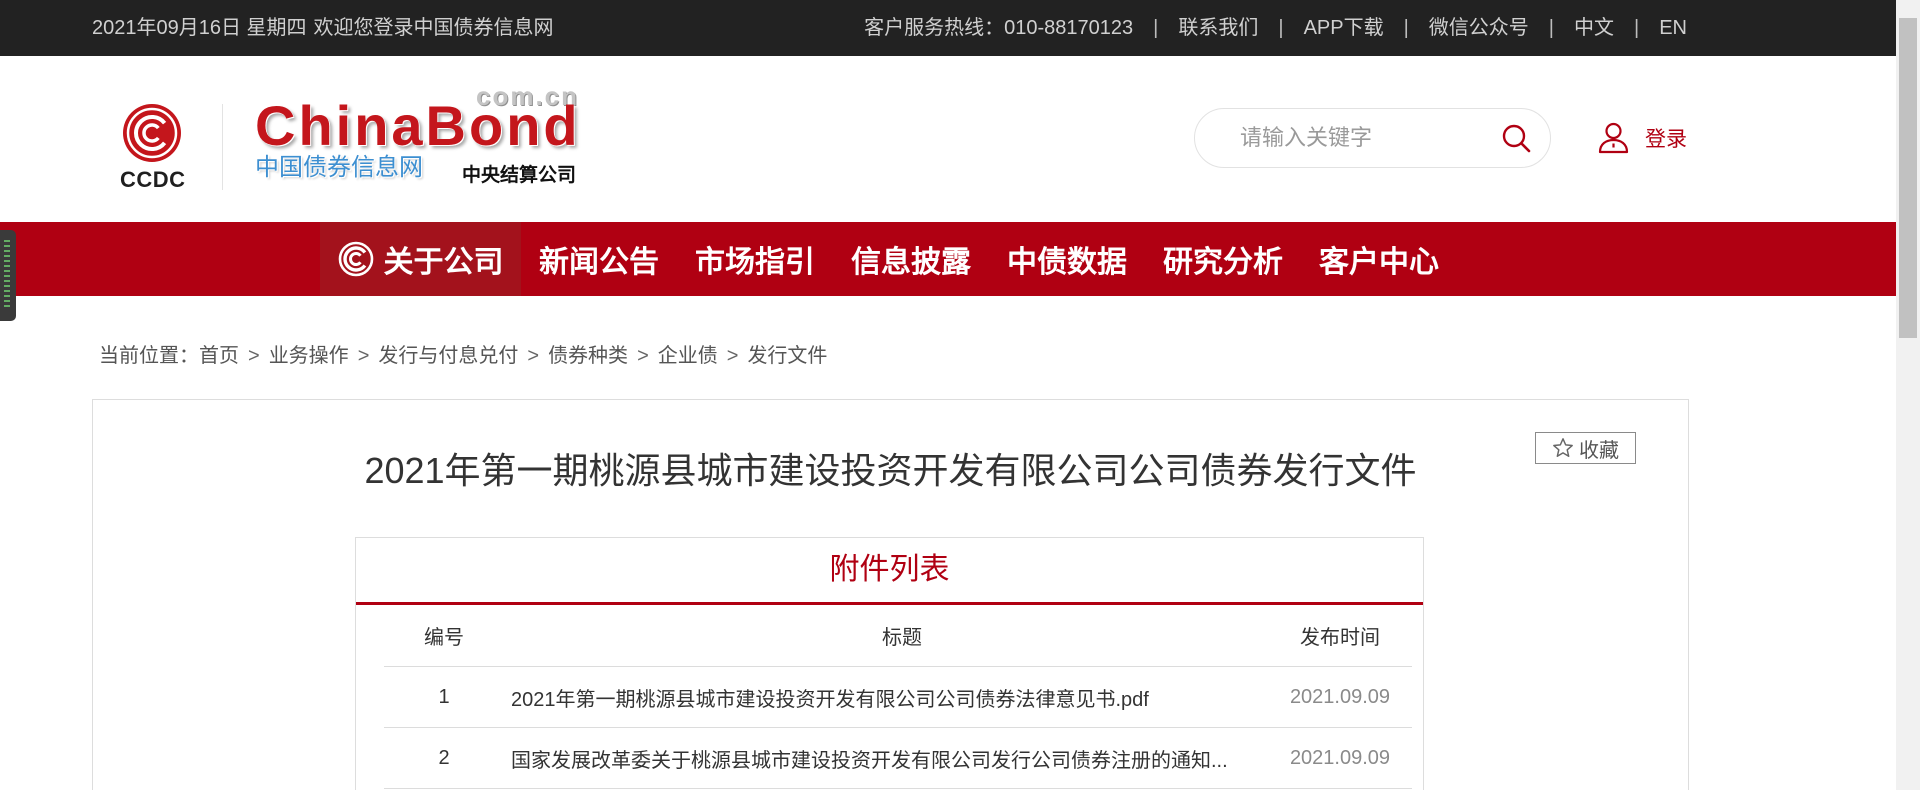 The height and width of the screenshot is (790, 1920). Describe the element at coordinates (934, 28) in the screenshot. I see `hotline-label: 客户服务热线：` at that location.